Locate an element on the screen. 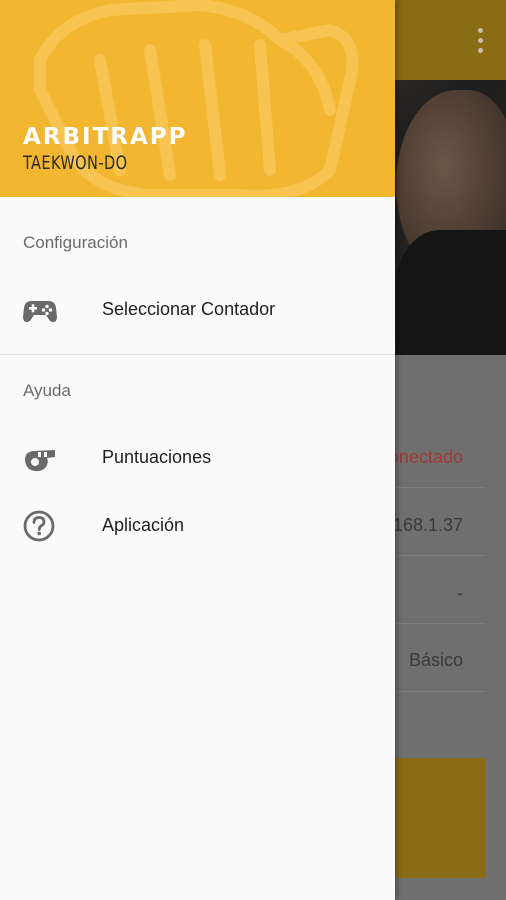 The height and width of the screenshot is (900, 506). mode-row: Básico is located at coordinates (440, 658).